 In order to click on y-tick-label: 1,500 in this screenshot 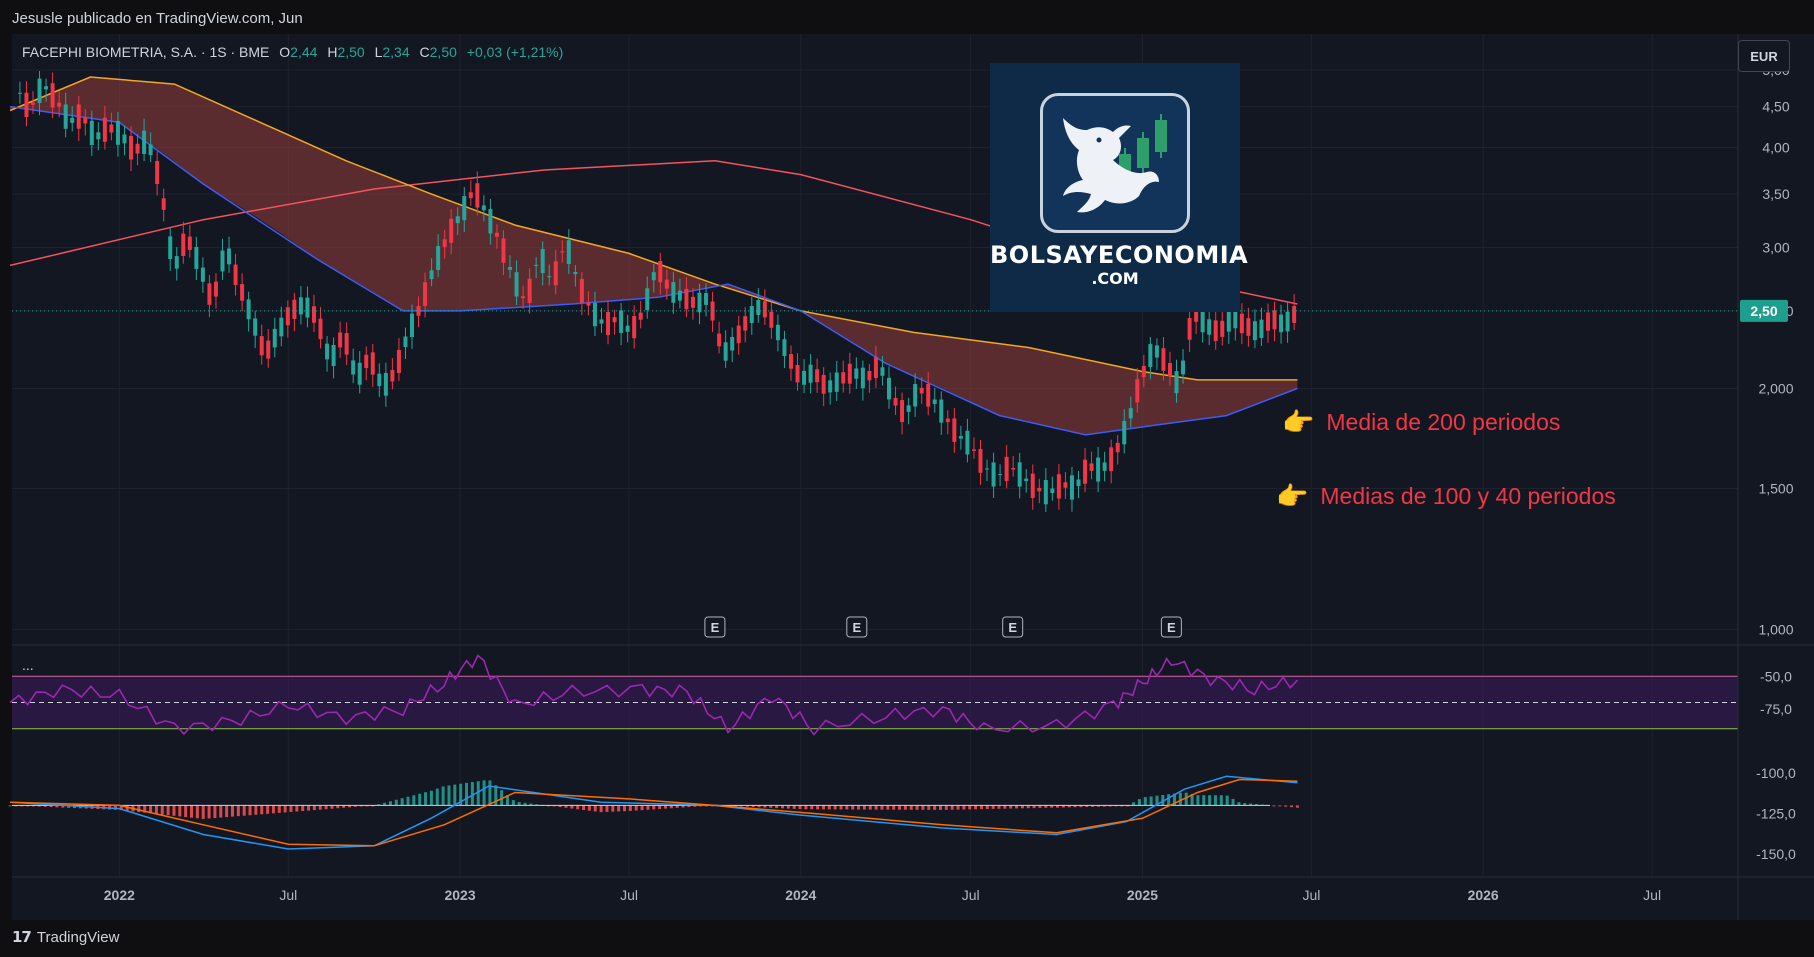, I will do `click(1775, 488)`.